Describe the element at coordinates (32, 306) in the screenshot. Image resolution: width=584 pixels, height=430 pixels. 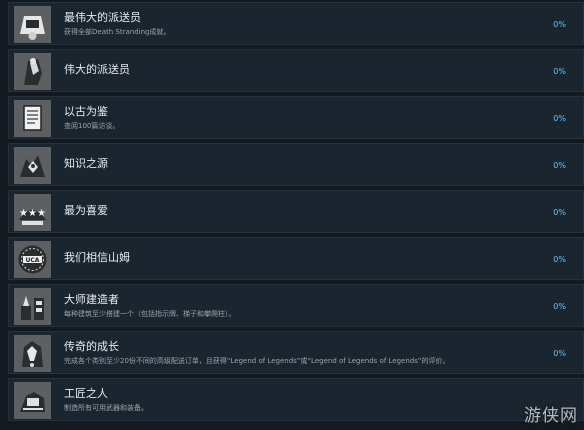
I see `builder-icon` at that location.